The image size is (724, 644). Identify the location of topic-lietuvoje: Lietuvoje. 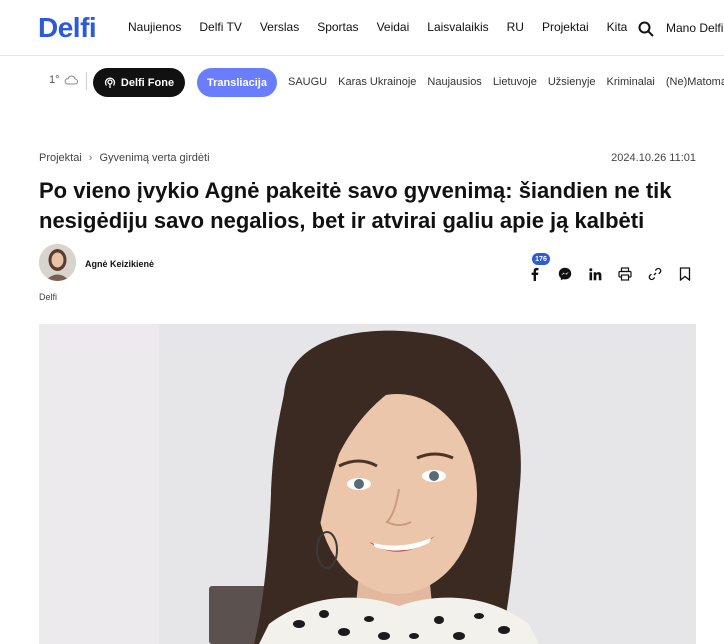
(515, 82).